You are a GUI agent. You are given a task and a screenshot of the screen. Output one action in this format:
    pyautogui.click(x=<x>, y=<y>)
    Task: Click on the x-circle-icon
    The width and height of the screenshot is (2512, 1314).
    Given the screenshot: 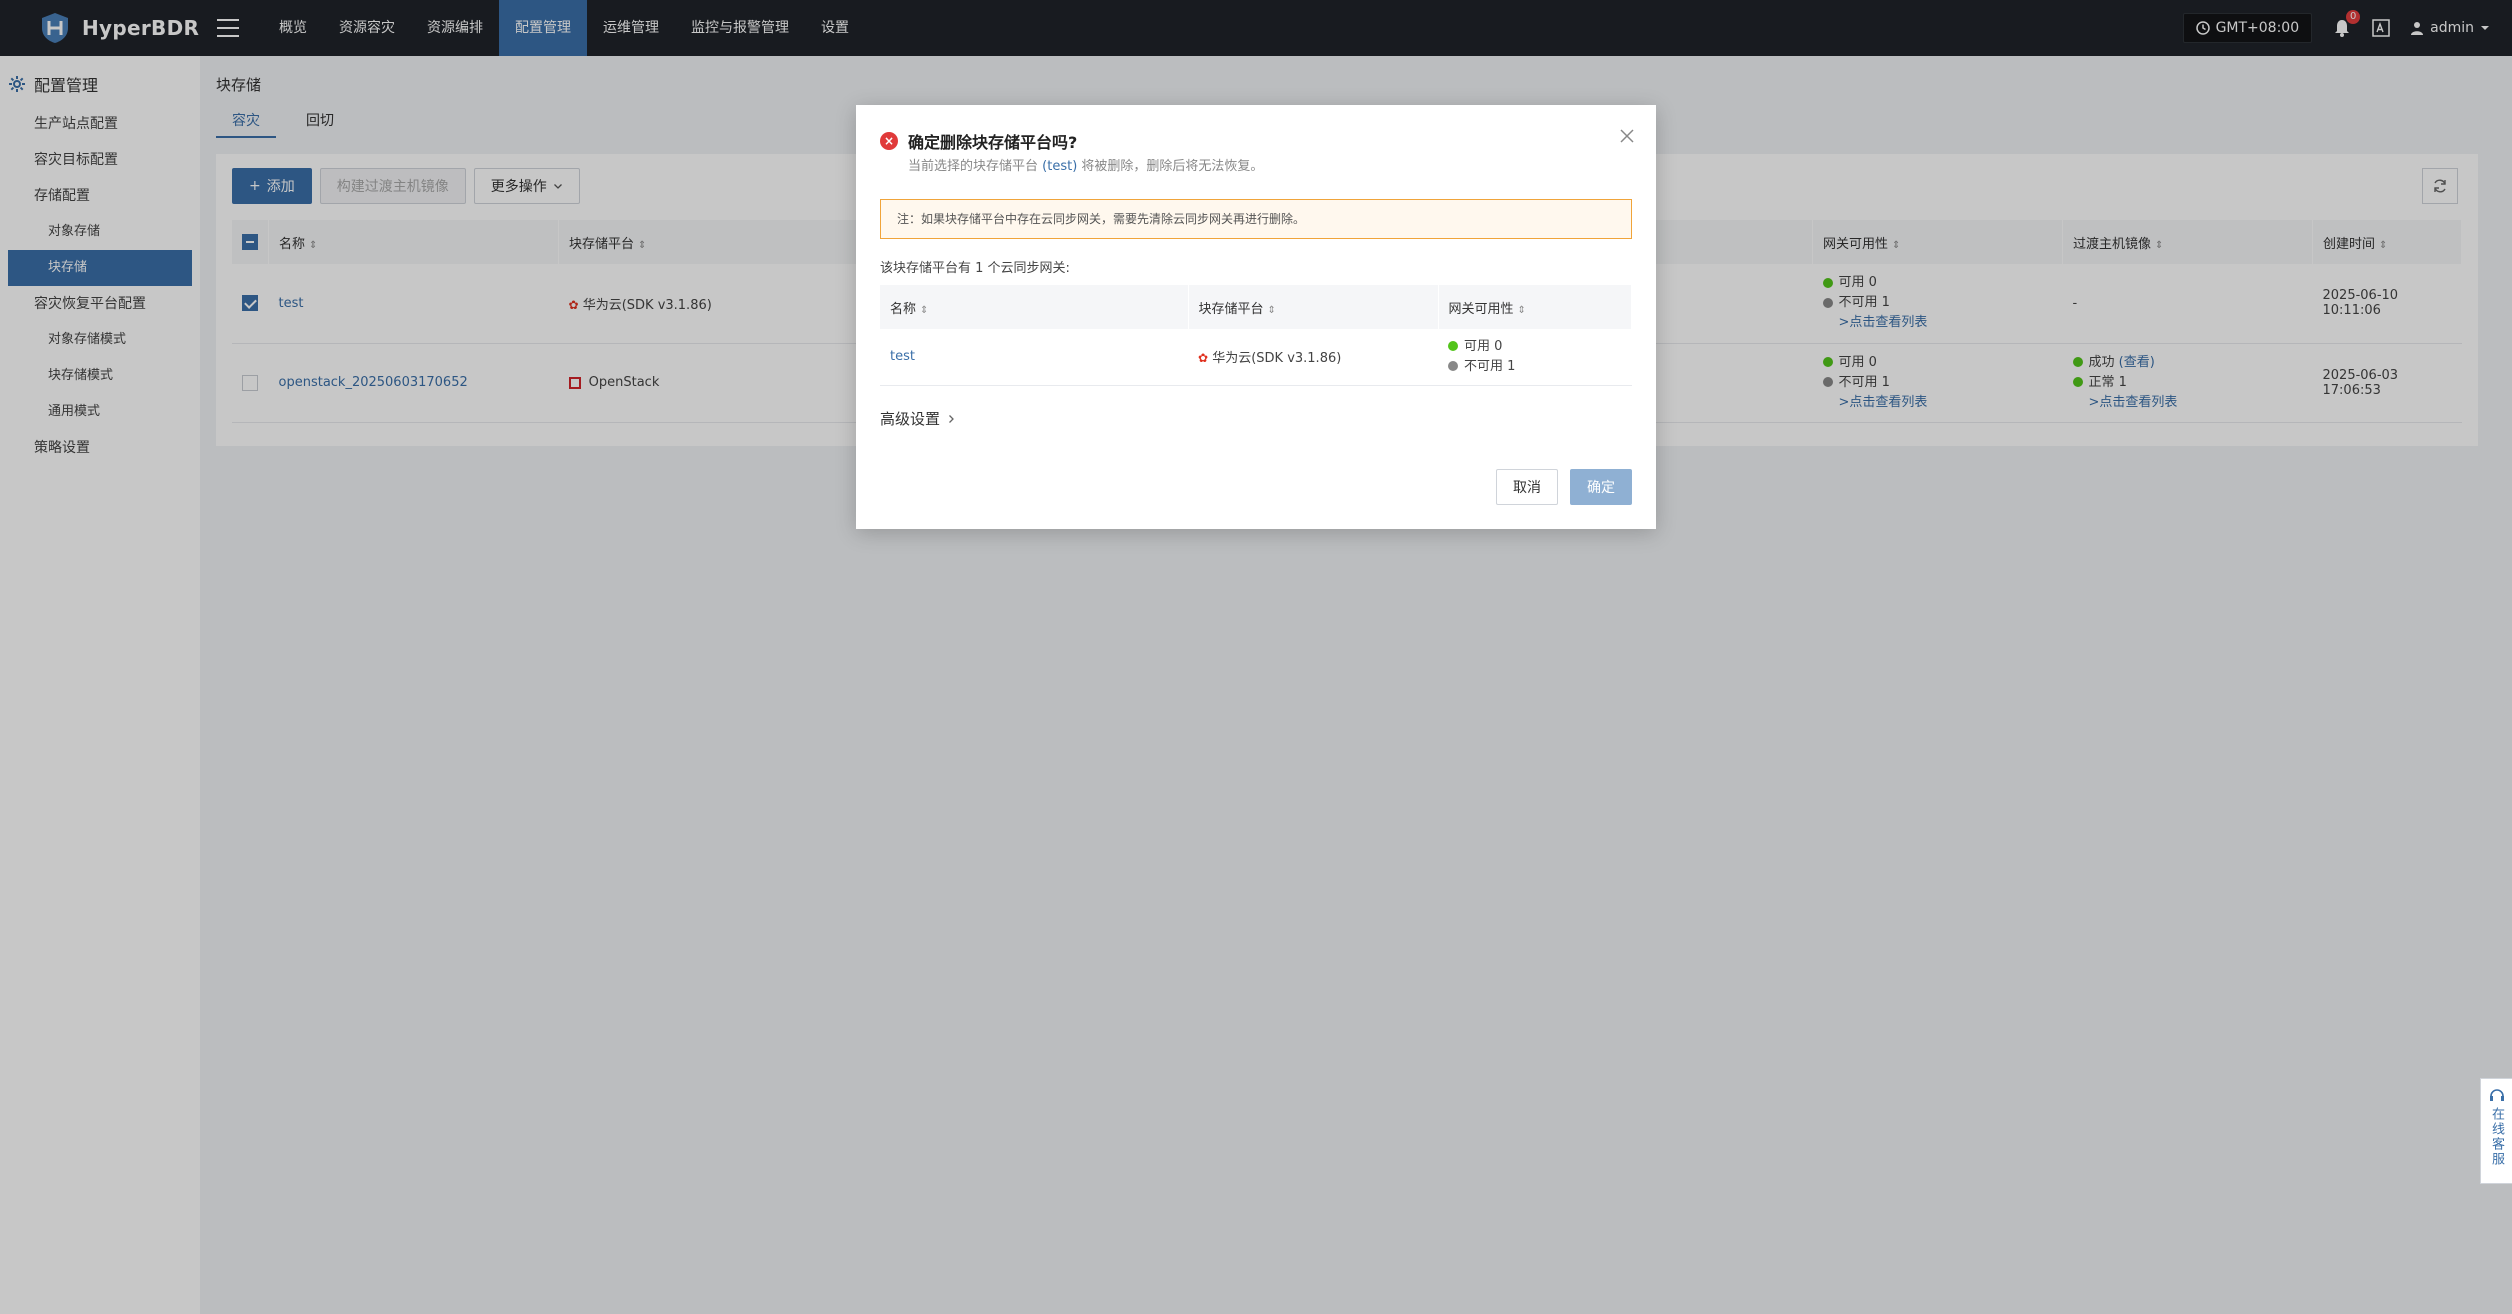 What is the action you would take?
    pyautogui.click(x=1453, y=366)
    